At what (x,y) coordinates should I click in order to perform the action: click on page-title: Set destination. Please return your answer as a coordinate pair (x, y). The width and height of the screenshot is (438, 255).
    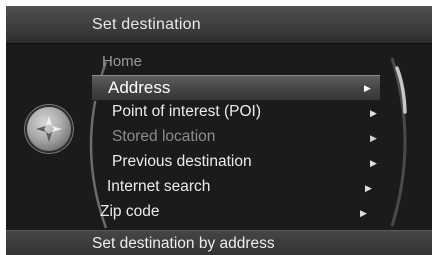
    Looking at the image, I should click on (146, 24).